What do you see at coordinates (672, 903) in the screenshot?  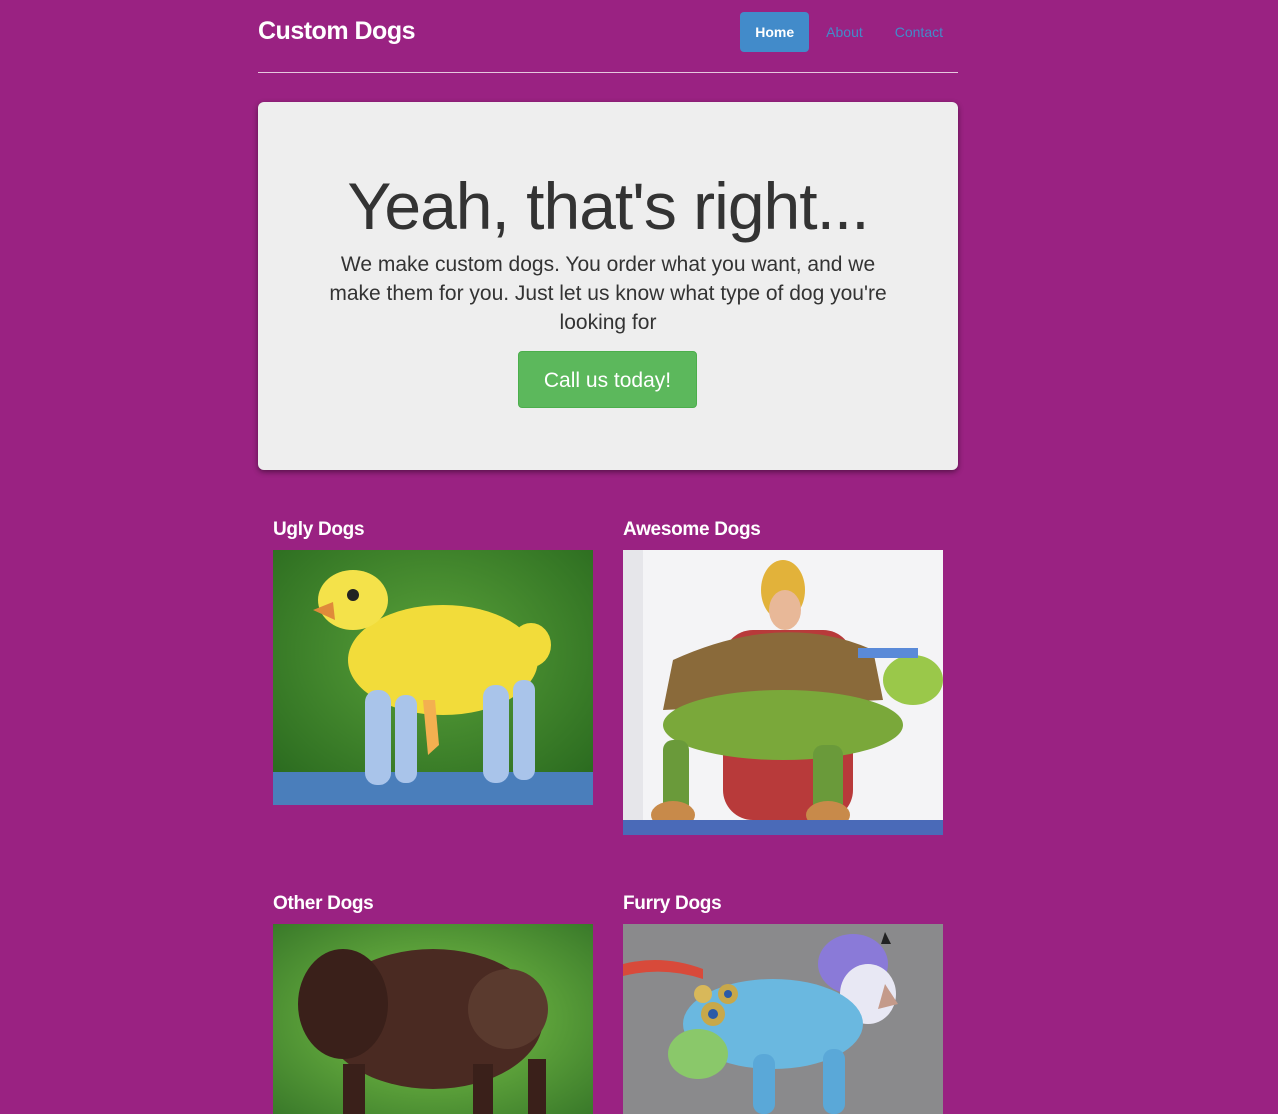 I see `section-title: Furry Dogs` at bounding box center [672, 903].